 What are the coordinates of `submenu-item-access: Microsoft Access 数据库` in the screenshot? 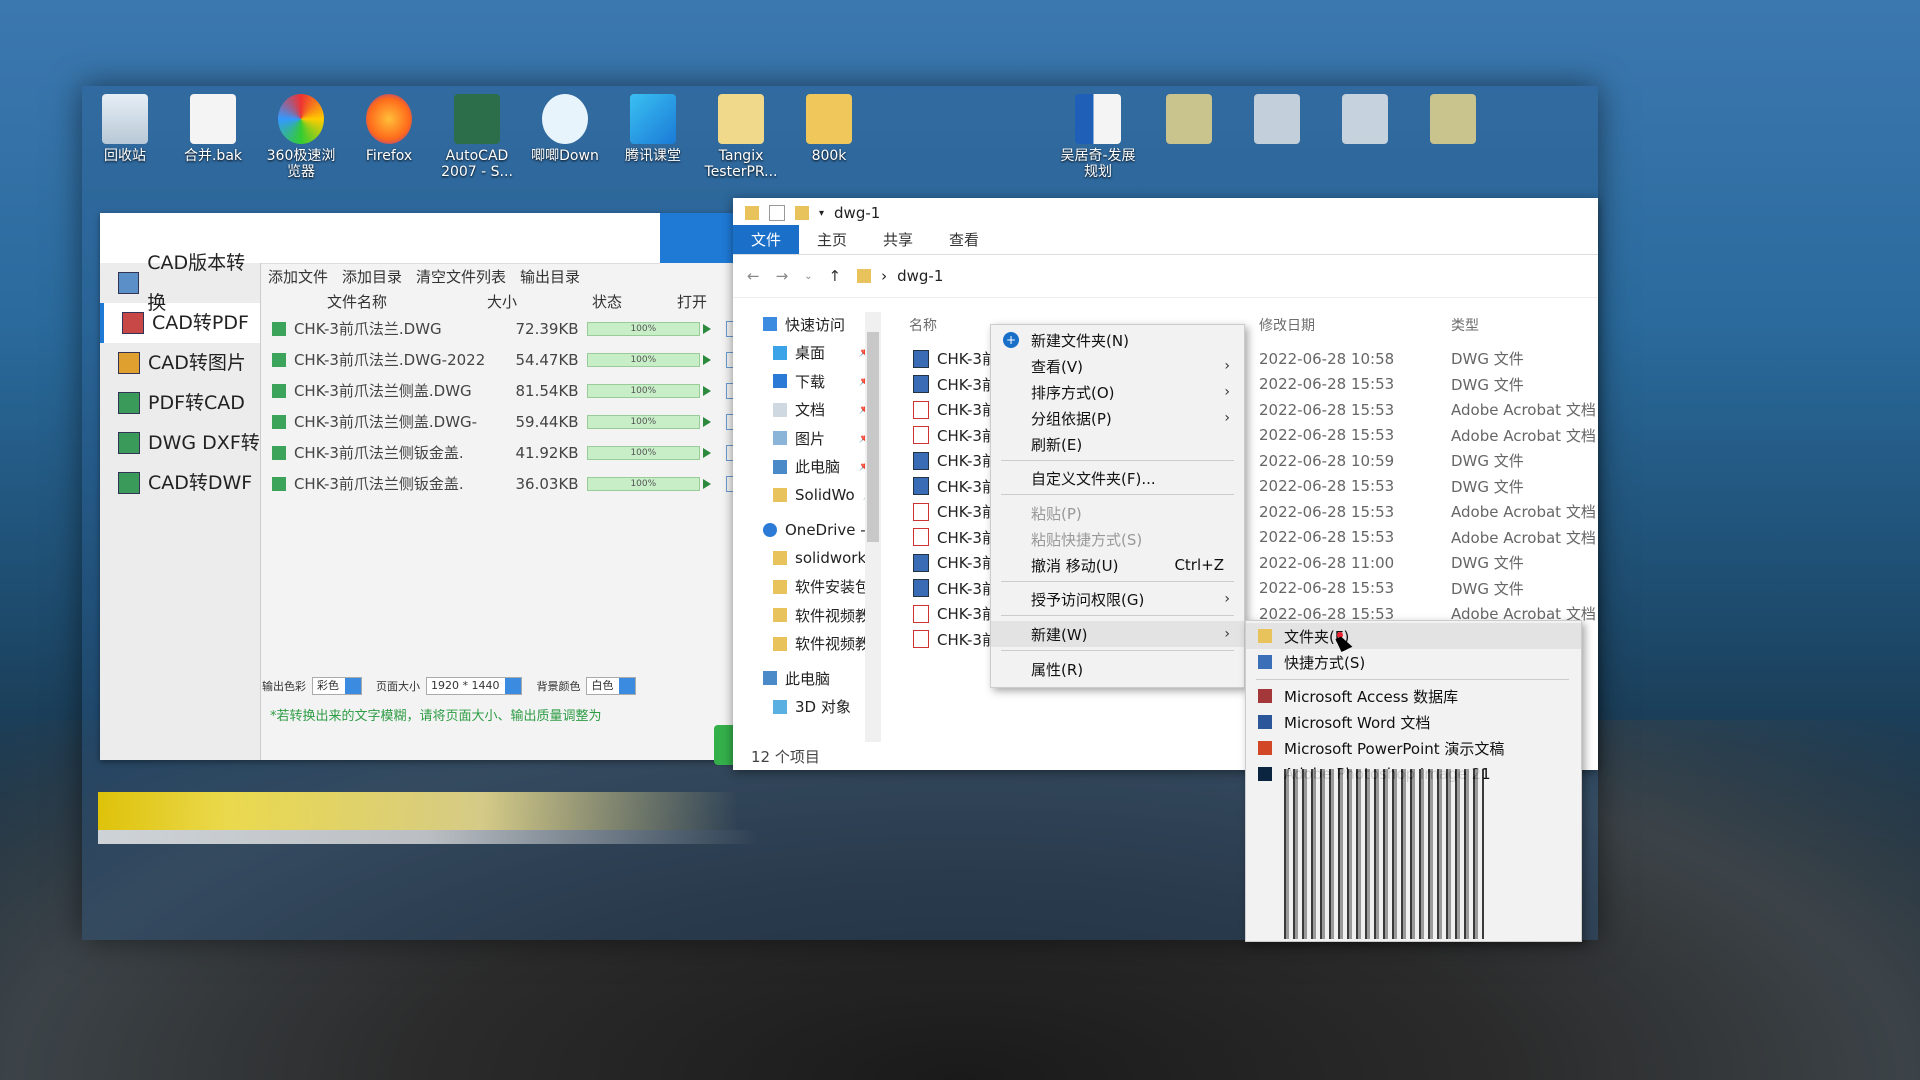 It's located at (1413, 696).